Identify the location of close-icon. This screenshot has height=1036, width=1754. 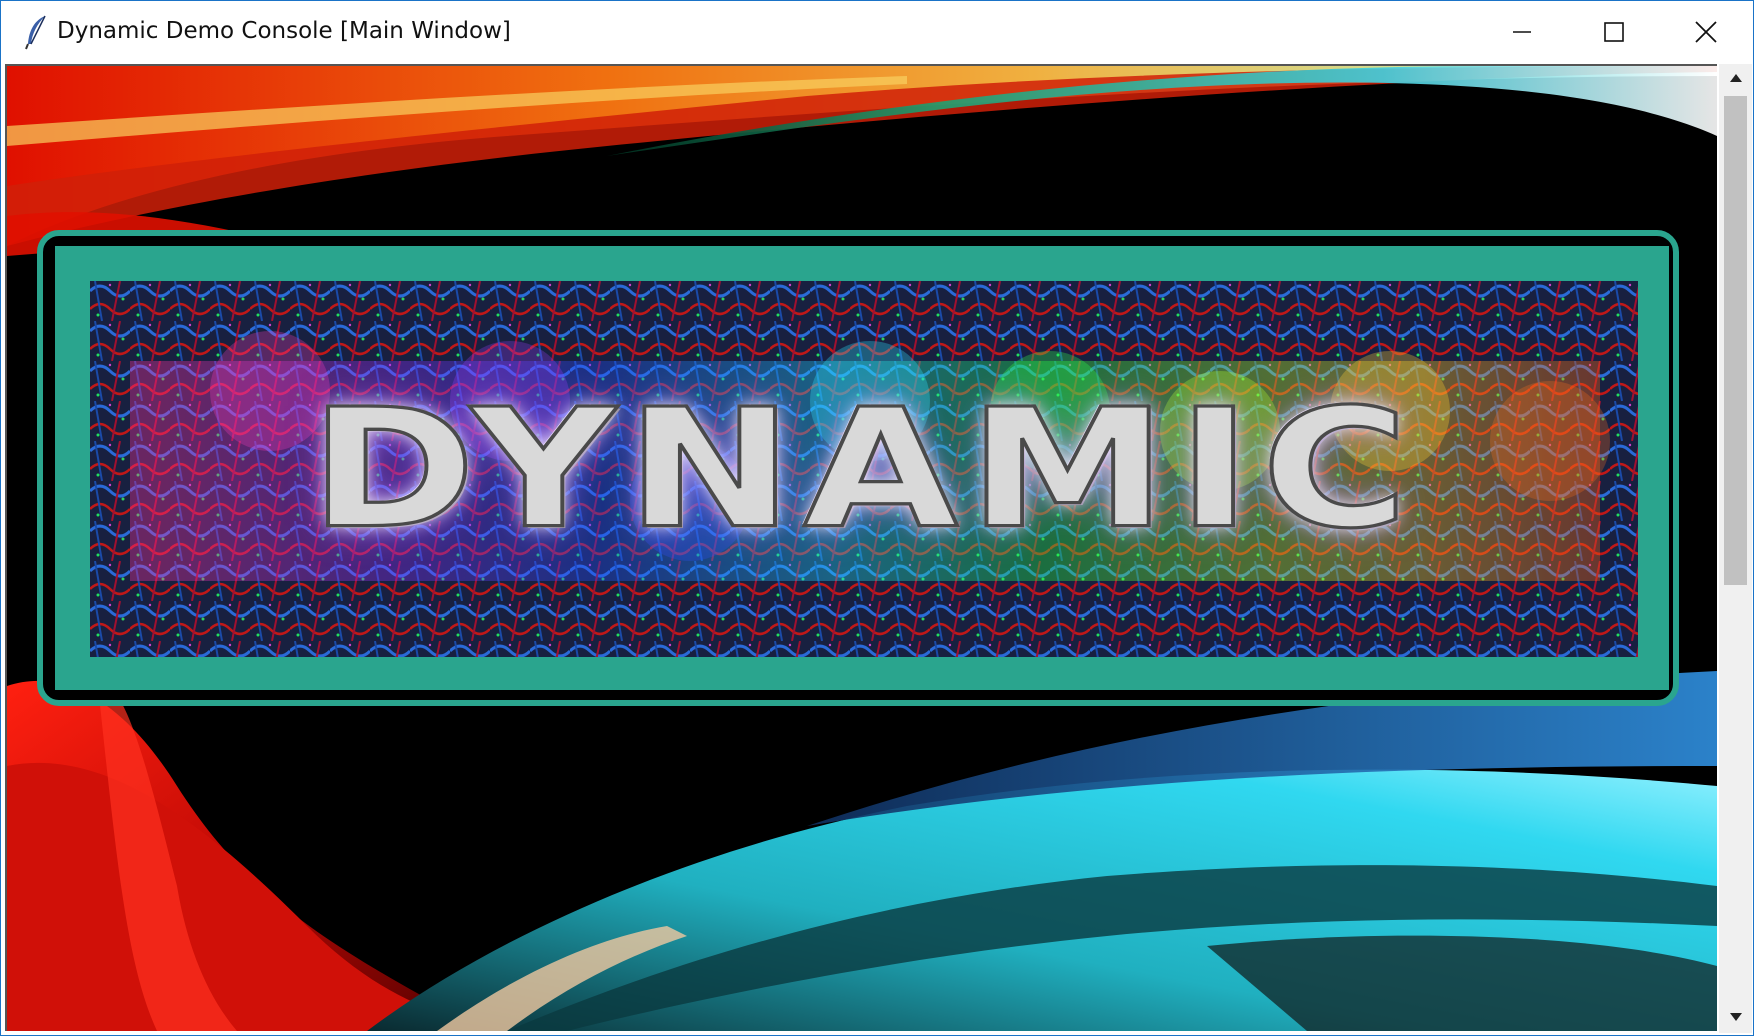
(1706, 32).